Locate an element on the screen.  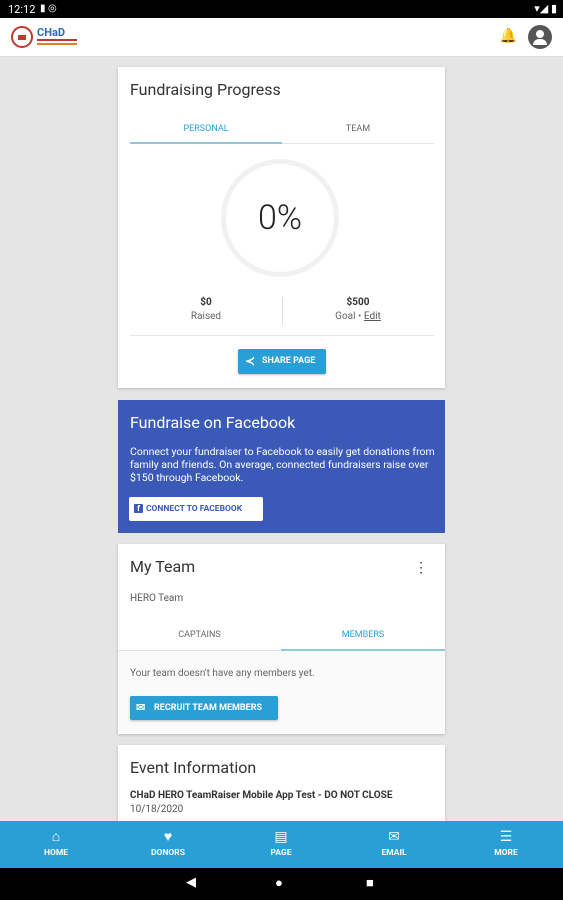
goal-label: Goal • is located at coordinates (348, 316).